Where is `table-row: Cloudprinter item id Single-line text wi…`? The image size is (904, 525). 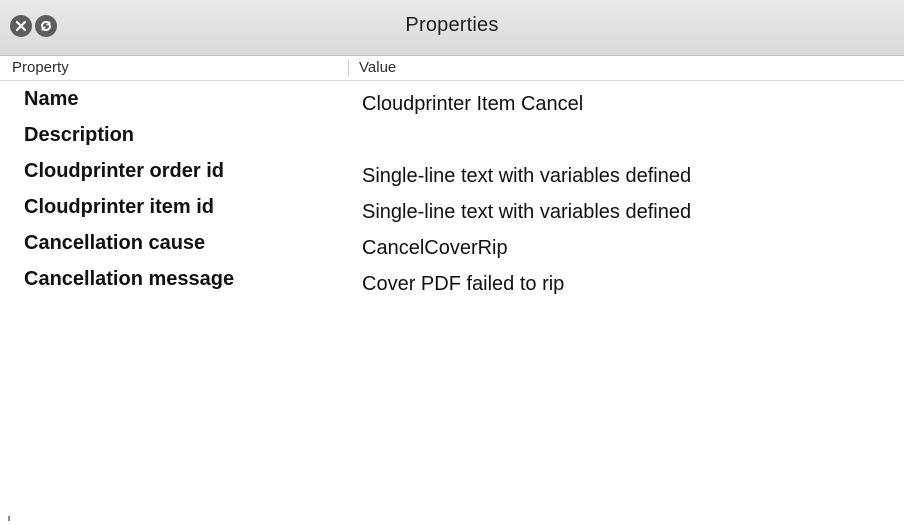 table-row: Cloudprinter item id Single-line text wi… is located at coordinates (452, 210).